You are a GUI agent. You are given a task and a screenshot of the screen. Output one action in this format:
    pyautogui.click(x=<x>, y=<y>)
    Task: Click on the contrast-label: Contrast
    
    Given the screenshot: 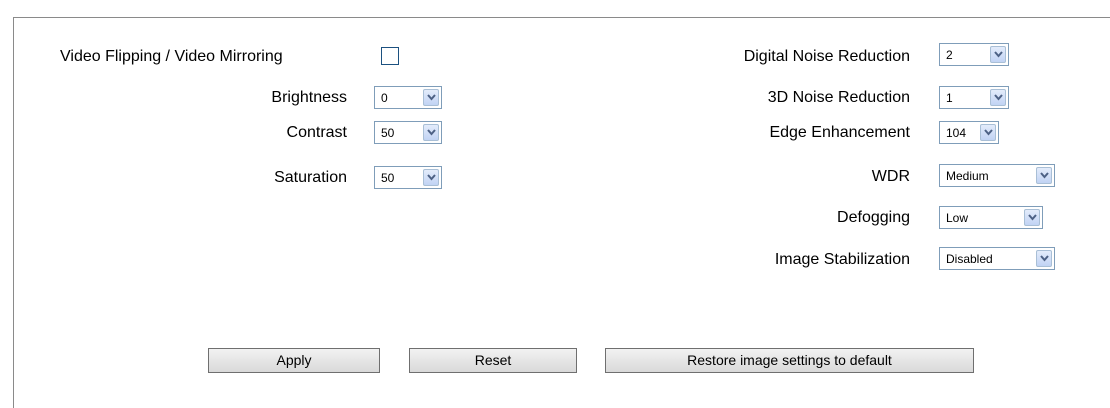 What is the action you would take?
    pyautogui.click(x=316, y=132)
    